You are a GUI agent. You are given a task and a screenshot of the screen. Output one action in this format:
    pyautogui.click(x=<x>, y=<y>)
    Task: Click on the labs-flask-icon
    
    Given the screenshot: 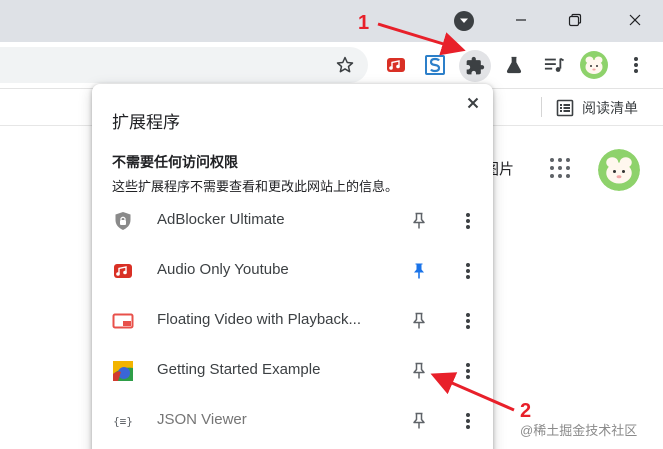 What is the action you would take?
    pyautogui.click(x=514, y=65)
    